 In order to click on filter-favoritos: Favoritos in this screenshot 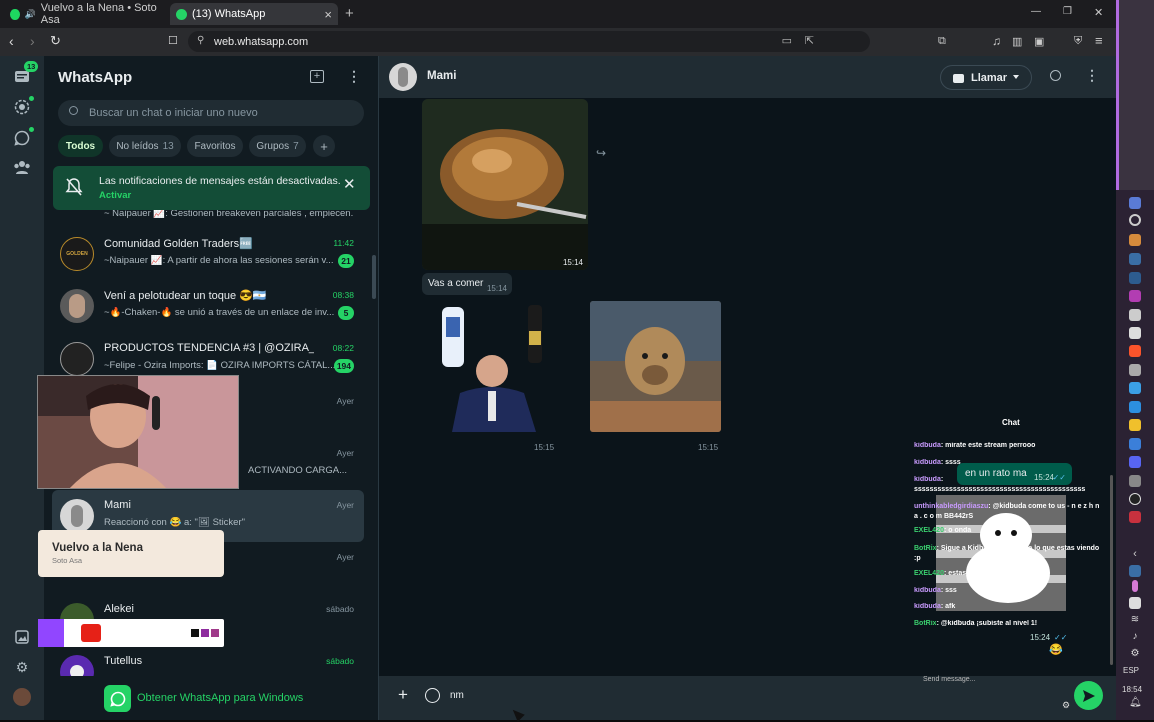, I will do `click(215, 146)`.